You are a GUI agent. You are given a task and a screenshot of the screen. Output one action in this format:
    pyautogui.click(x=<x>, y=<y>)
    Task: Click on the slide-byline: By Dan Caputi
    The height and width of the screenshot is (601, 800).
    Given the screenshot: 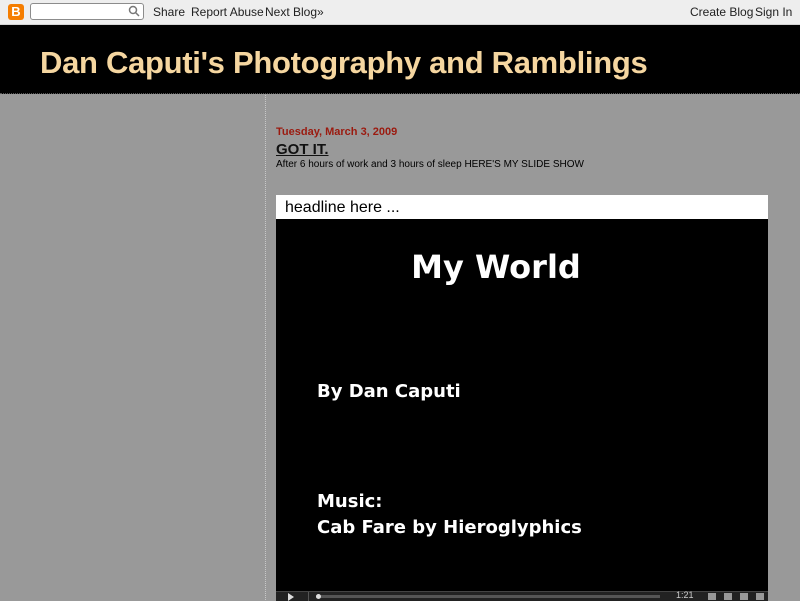 What is the action you would take?
    pyautogui.click(x=389, y=391)
    